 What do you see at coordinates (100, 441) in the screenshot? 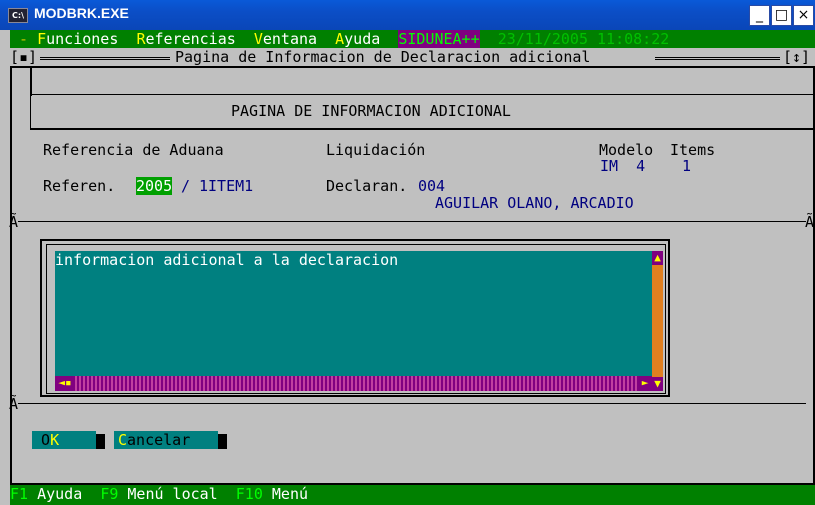
I see `ok-button-shadow-side` at bounding box center [100, 441].